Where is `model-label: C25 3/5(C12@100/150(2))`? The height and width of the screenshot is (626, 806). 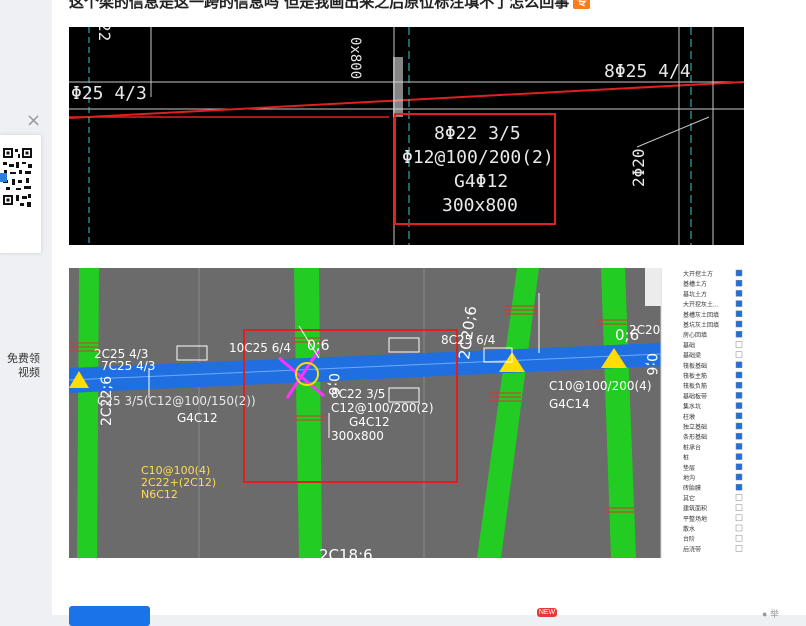 model-label: C25 3/5(C12@100/150(2)) is located at coordinates (176, 401).